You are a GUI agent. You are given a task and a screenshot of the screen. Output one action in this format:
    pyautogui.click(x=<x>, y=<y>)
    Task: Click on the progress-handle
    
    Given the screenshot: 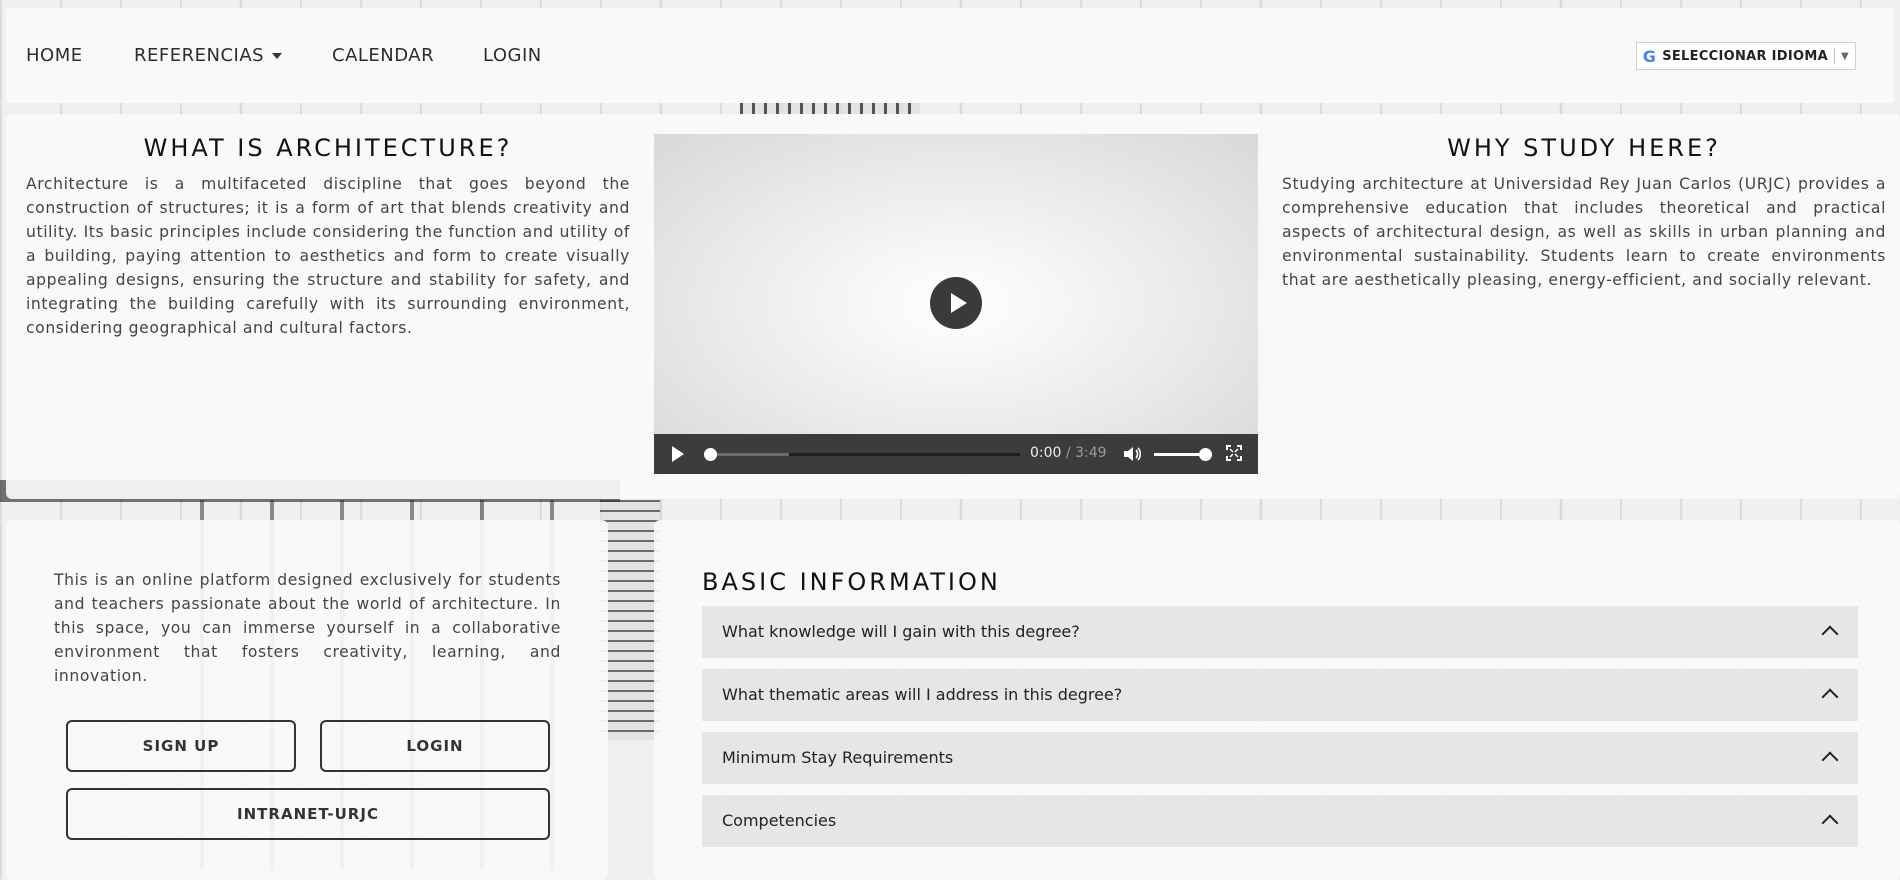 What is the action you would take?
    pyautogui.click(x=710, y=454)
    